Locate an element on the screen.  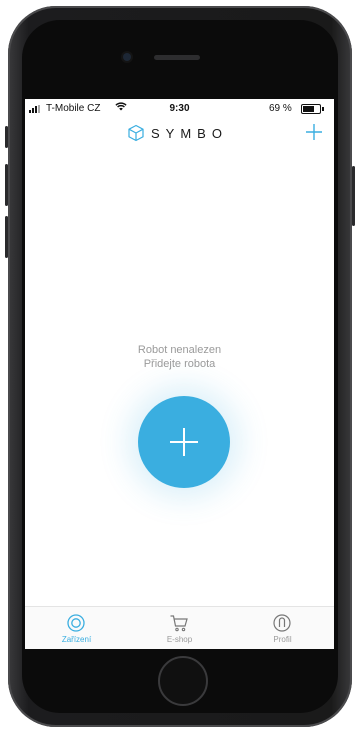
tab-label: E-shop is located at coordinates (179, 639).